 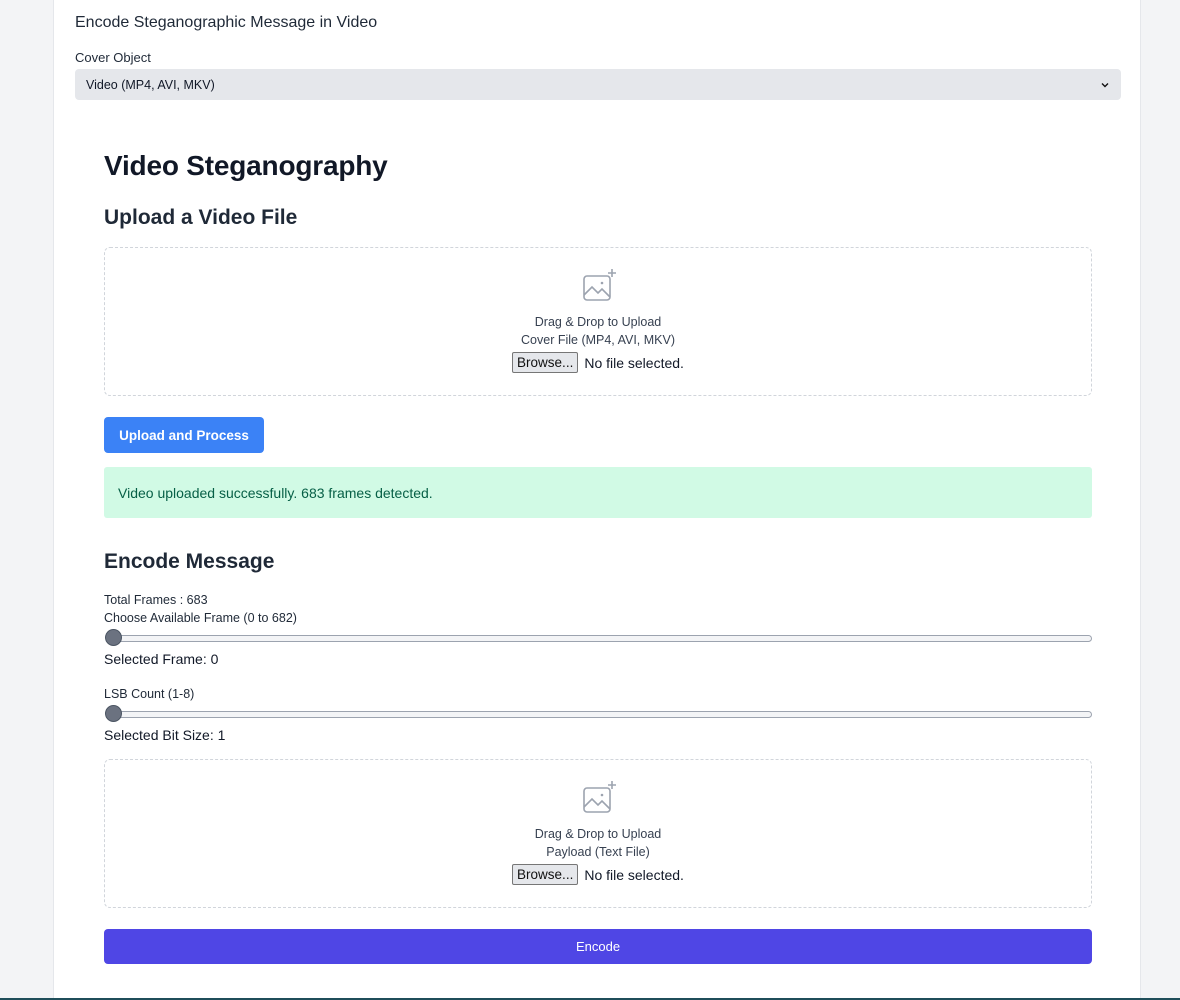 What do you see at coordinates (189, 561) in the screenshot?
I see `encode-heading: Encode Message` at bounding box center [189, 561].